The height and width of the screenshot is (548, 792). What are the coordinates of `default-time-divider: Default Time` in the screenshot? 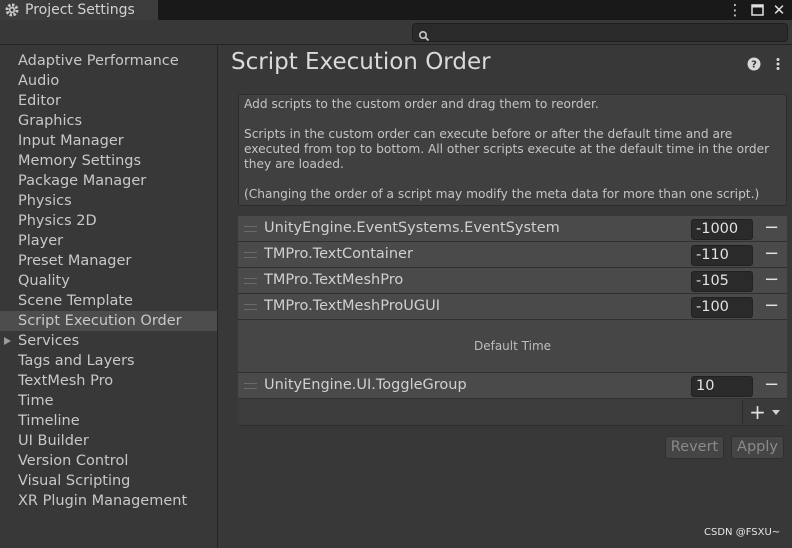 It's located at (512, 346).